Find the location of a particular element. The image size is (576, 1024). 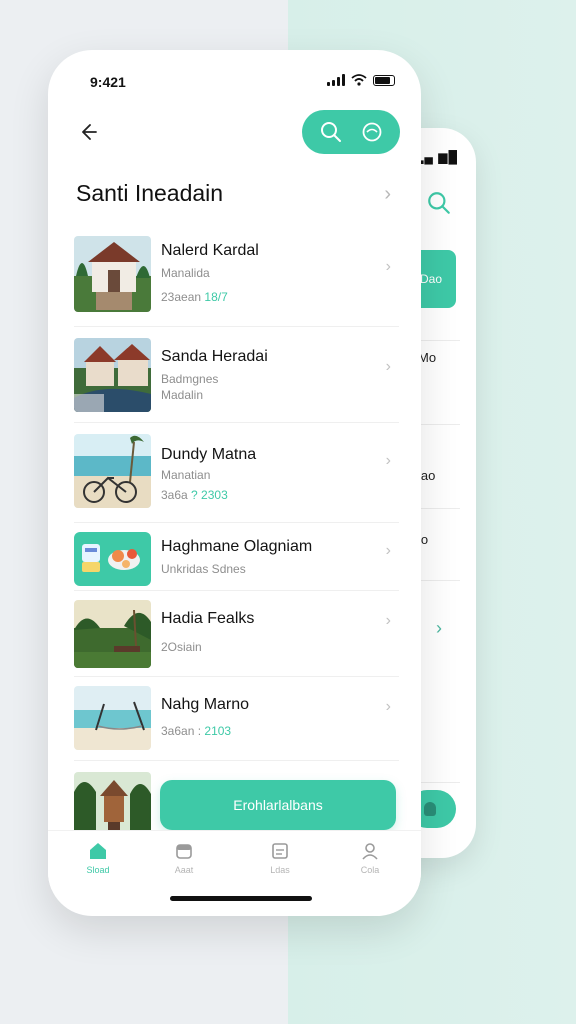

cta-label: Erohlarlalbans is located at coordinates (278, 805).